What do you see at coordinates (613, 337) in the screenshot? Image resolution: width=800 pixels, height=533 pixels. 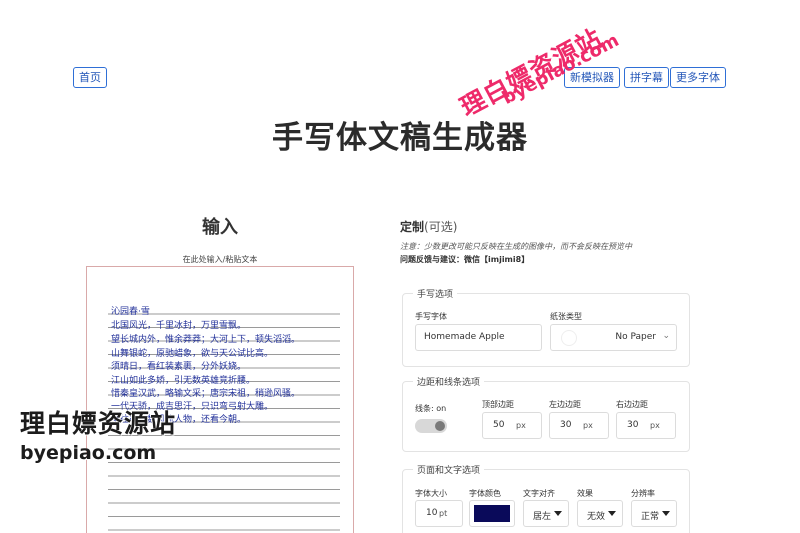 I see `paper-type-select: No Paper ⌄` at bounding box center [613, 337].